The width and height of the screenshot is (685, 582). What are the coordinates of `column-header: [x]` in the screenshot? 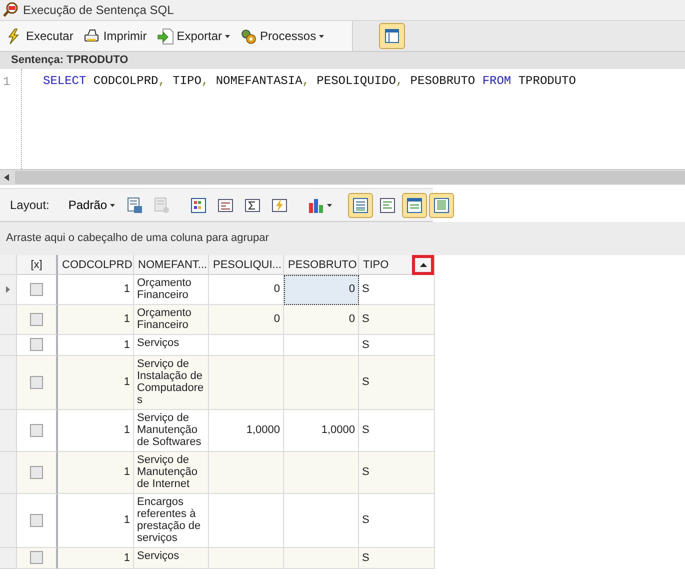 It's located at (37, 265).